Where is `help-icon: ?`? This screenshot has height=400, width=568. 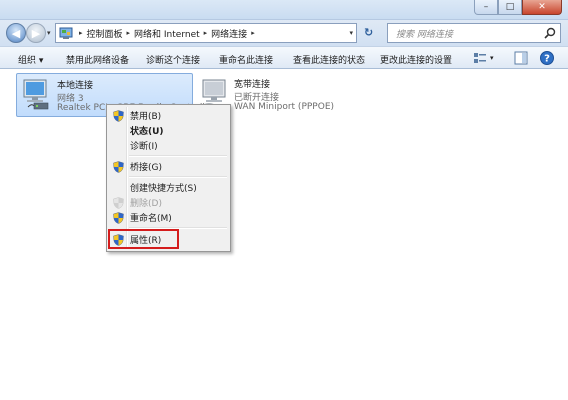 help-icon: ? is located at coordinates (547, 58).